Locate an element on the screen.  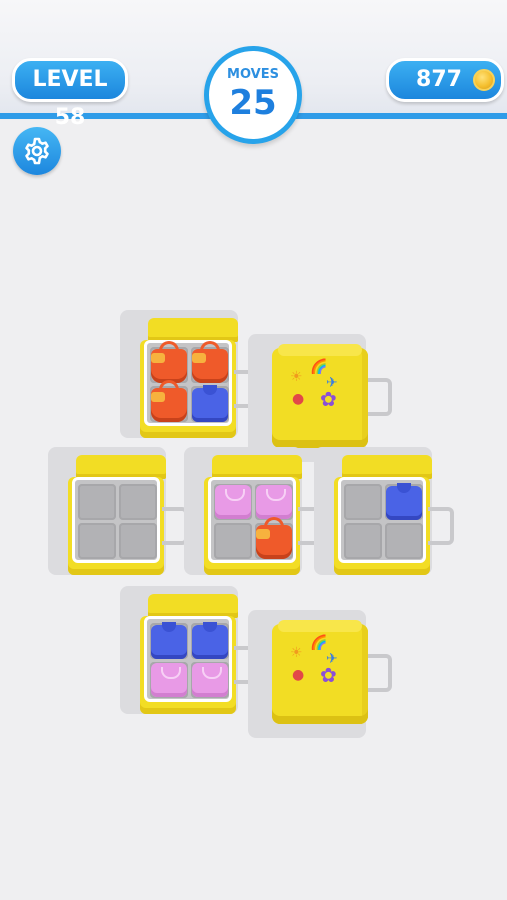
moves-value: 25 is located at coordinates (253, 103).